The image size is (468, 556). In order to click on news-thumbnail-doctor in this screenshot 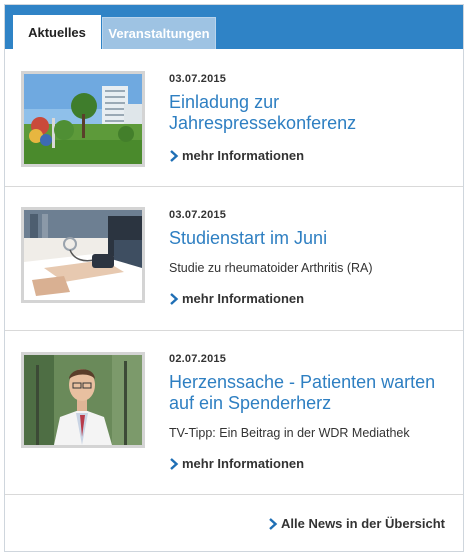, I will do `click(83, 400)`.